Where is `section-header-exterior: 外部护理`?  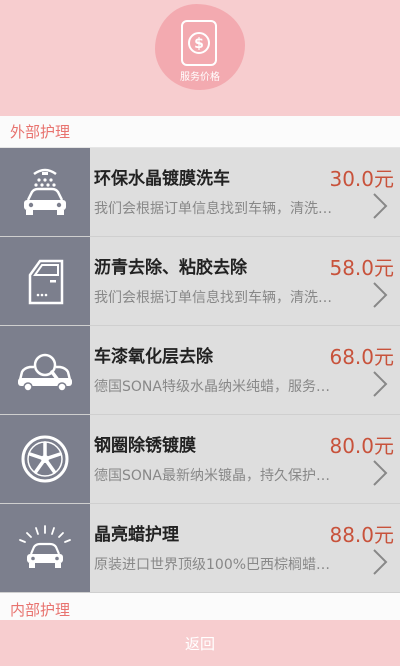 section-header-exterior: 外部护理 is located at coordinates (200, 132).